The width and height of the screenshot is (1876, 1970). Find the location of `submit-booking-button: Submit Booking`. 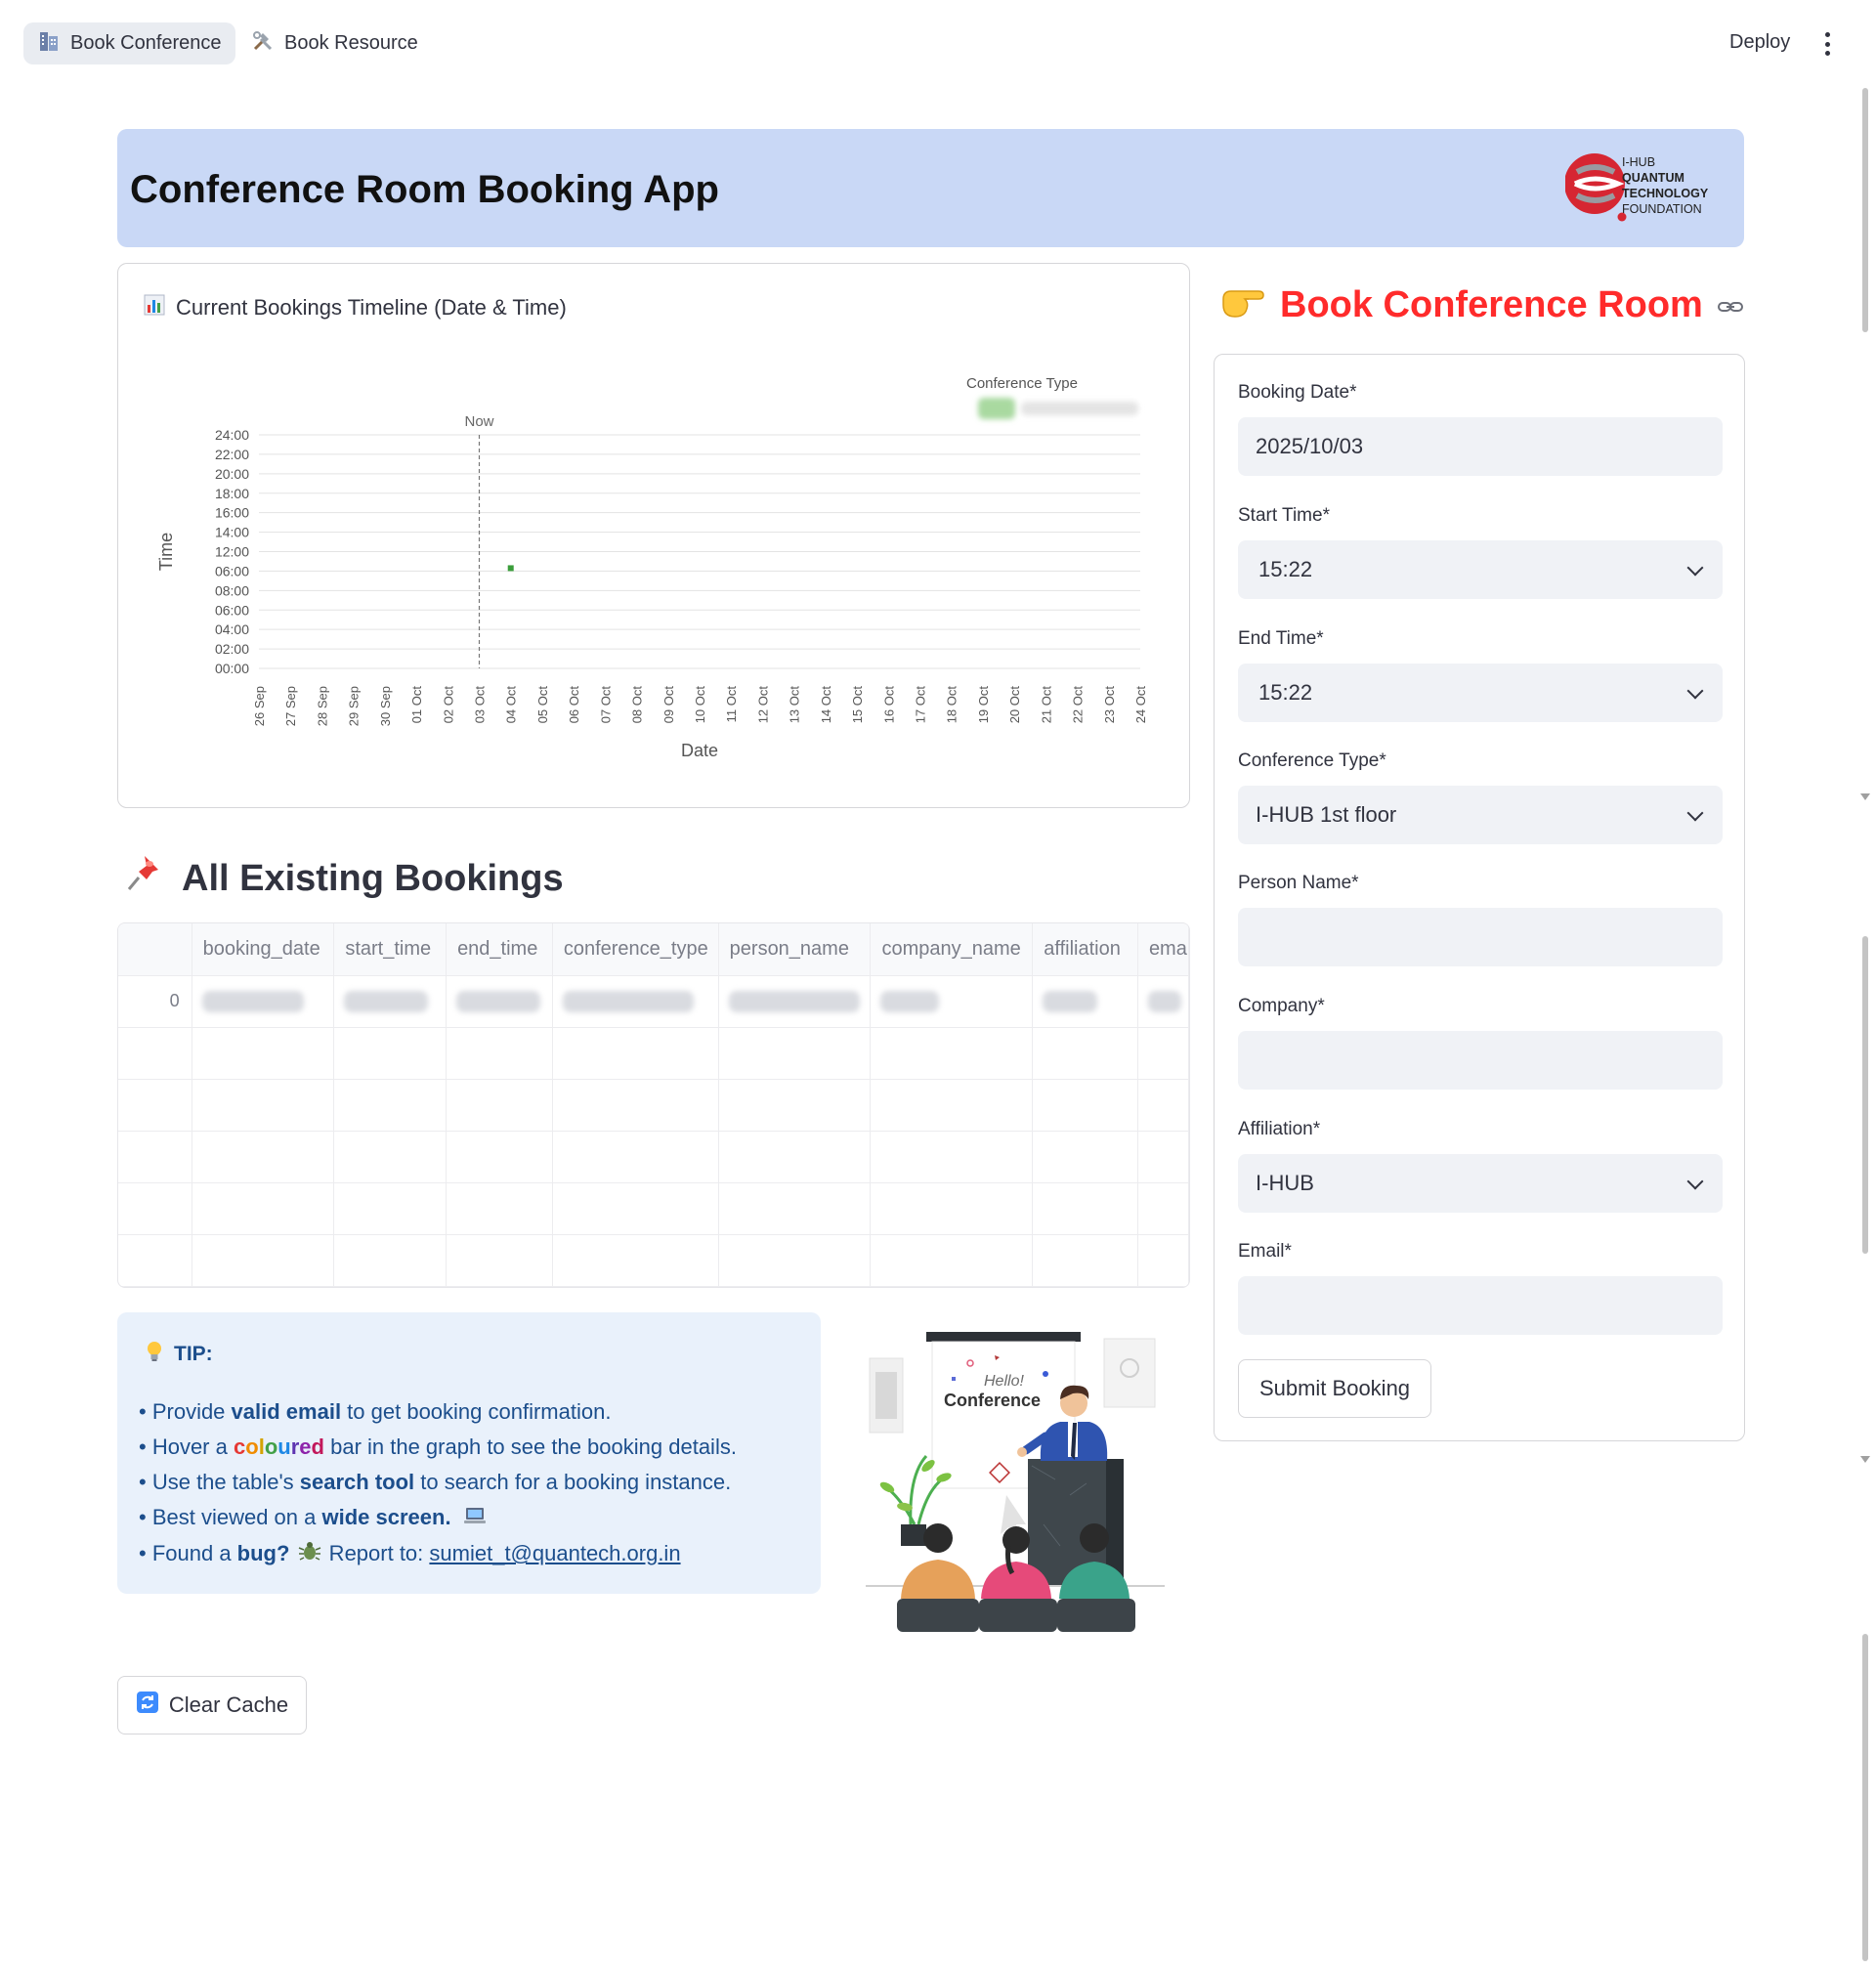

submit-booking-button: Submit Booking is located at coordinates (1334, 1388).